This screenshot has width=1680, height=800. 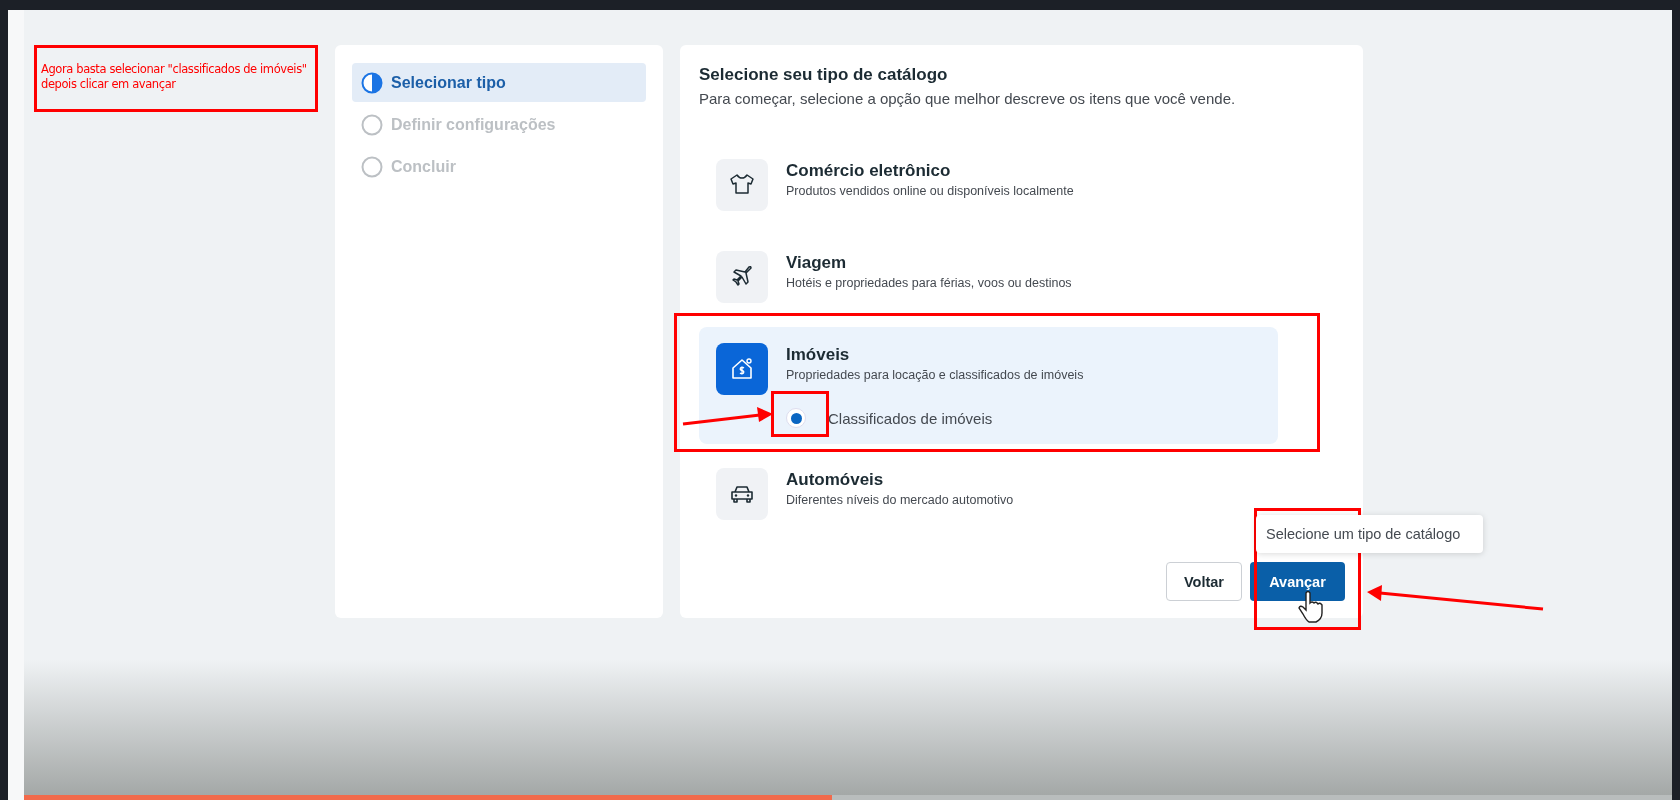 What do you see at coordinates (988, 385) in the screenshot?
I see `catalog-option: Imóveis Propriedades para locação e classificados de imóveis Classificados de imóveis` at bounding box center [988, 385].